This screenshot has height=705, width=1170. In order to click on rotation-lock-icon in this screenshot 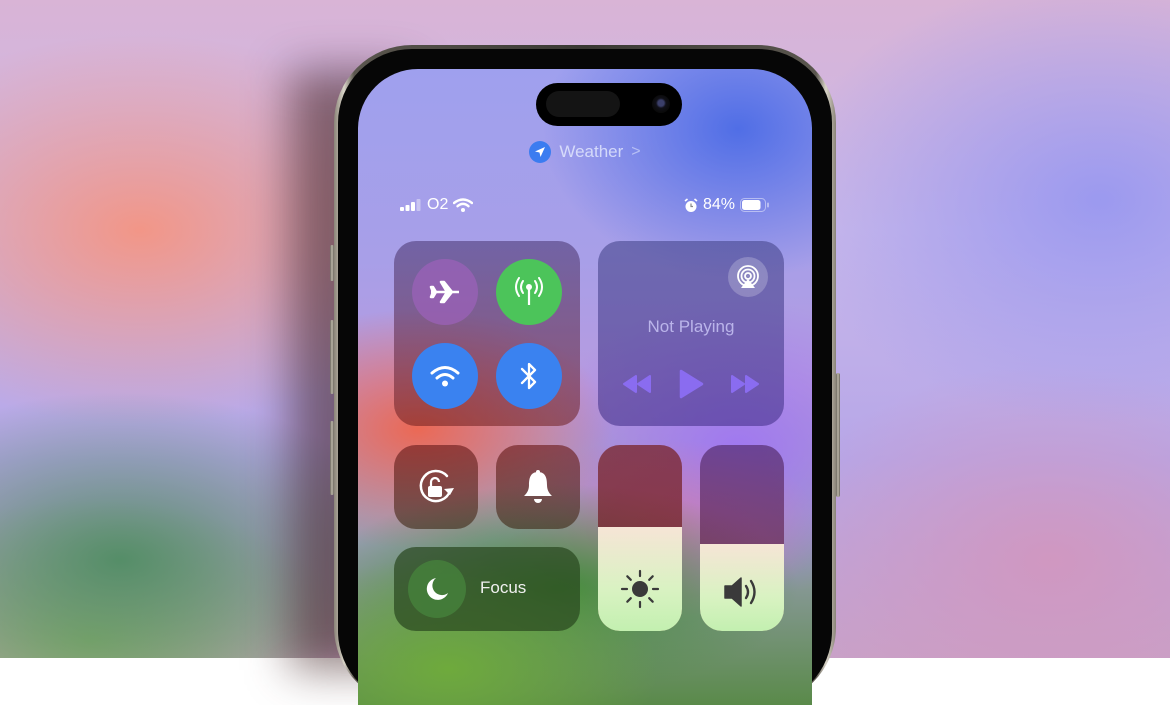, I will do `click(436, 486)`.